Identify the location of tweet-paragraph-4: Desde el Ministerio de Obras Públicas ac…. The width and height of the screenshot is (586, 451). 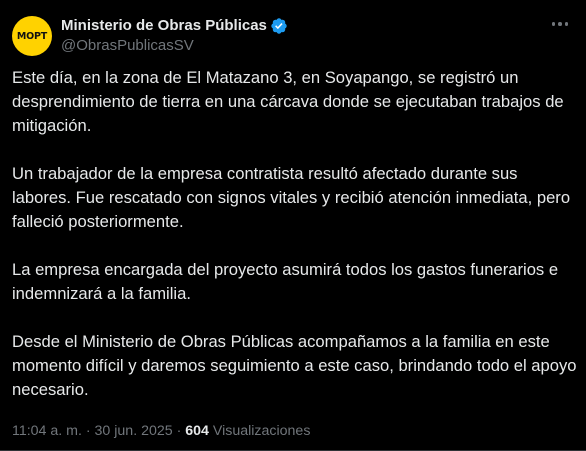
(294, 365).